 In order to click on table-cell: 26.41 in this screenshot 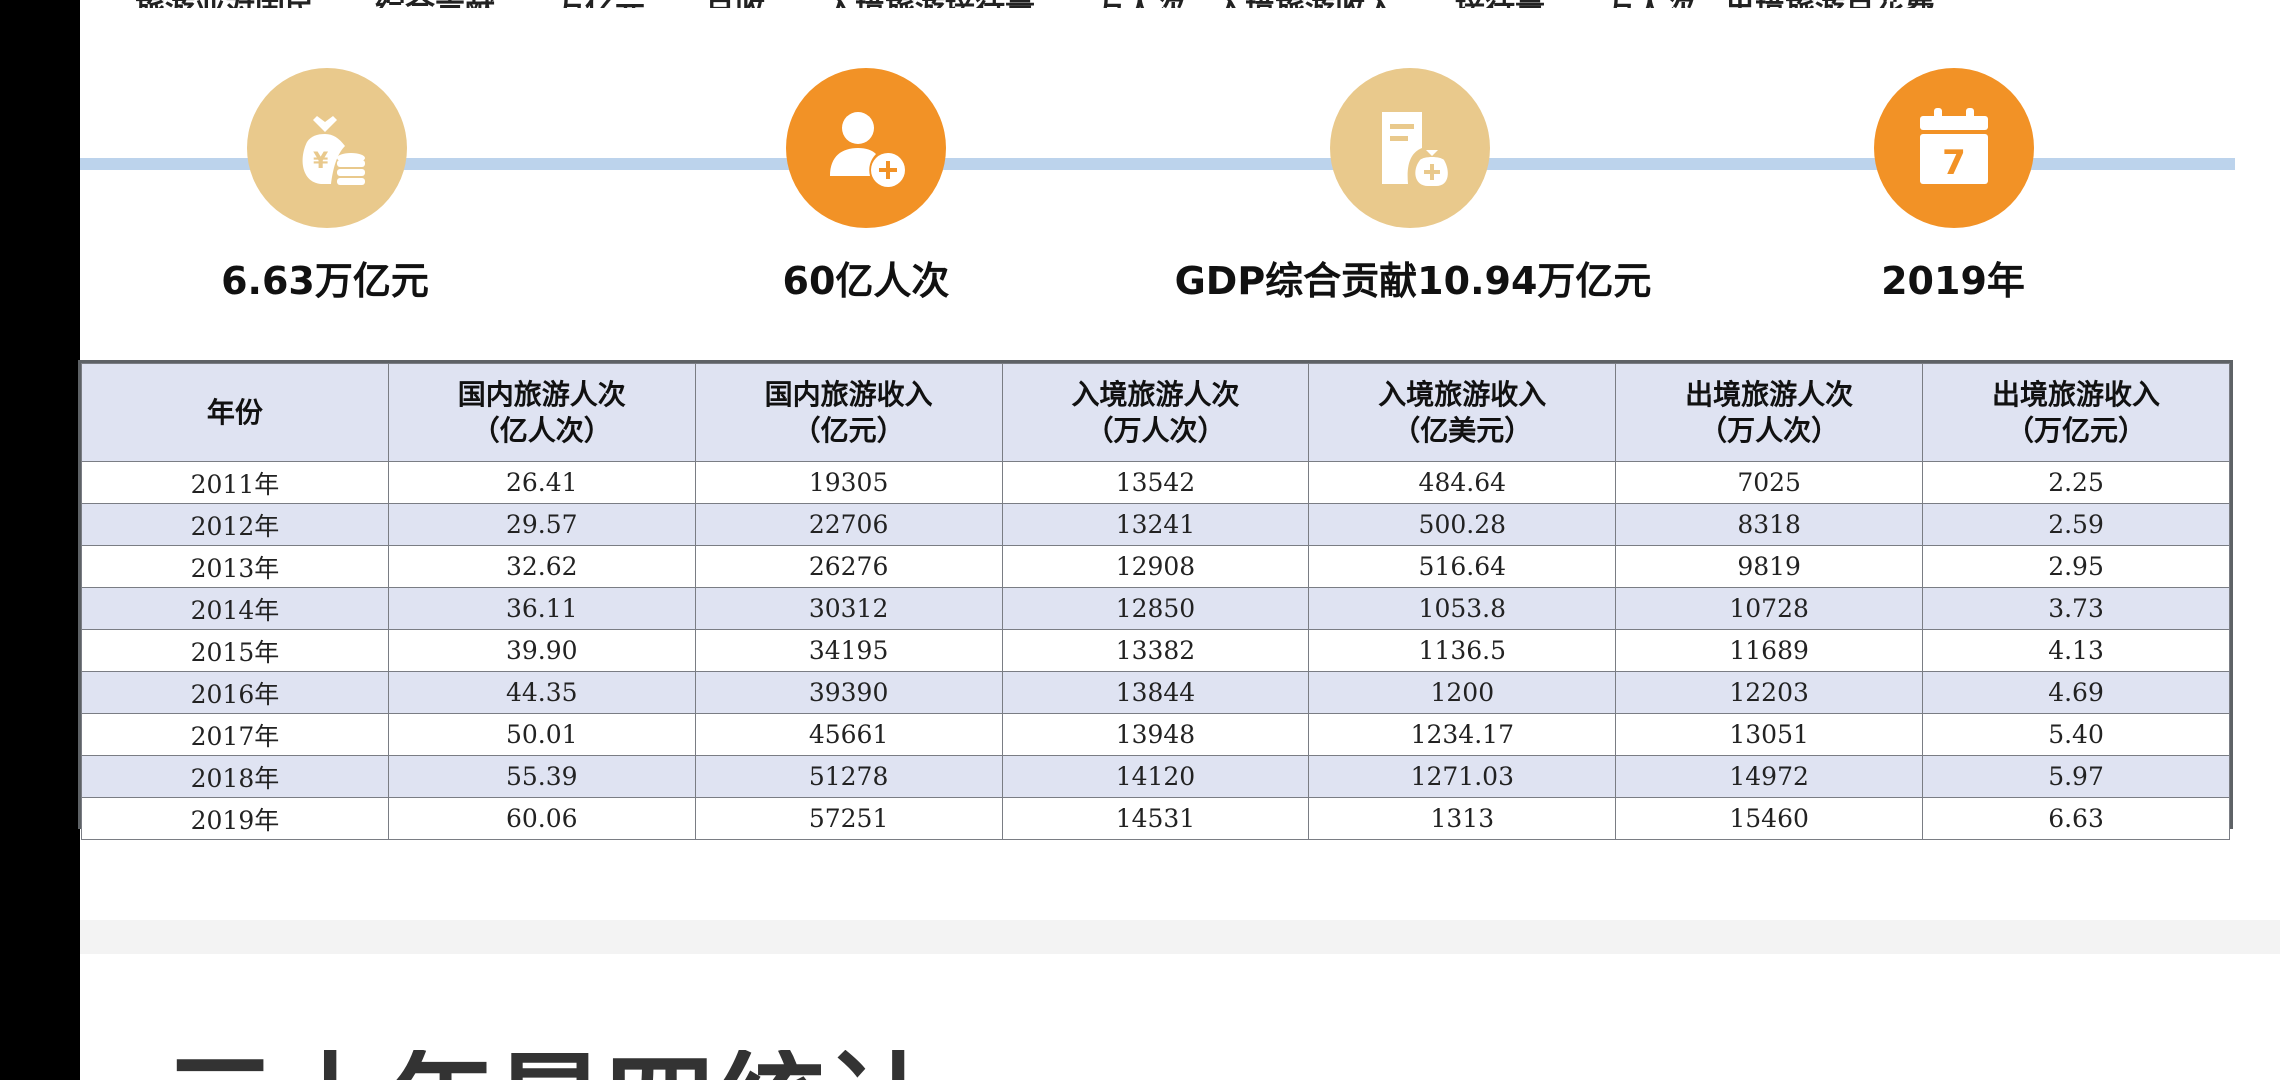, I will do `click(541, 482)`.